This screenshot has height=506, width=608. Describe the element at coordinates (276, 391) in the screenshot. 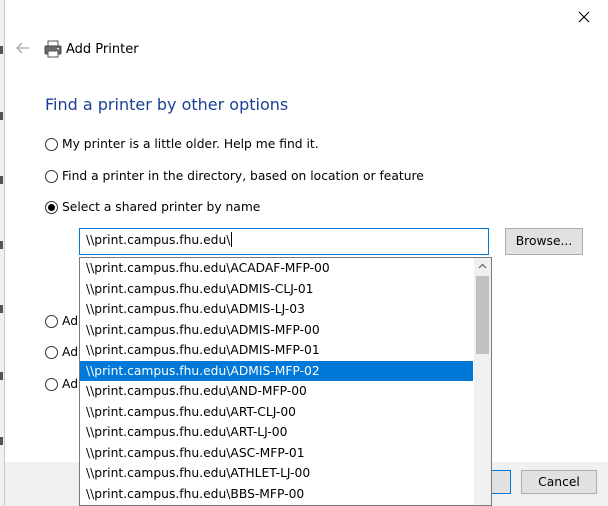

I see `printer-suggestion-item: \\print.campus.fhu.edu\AND-MFP-00` at that location.